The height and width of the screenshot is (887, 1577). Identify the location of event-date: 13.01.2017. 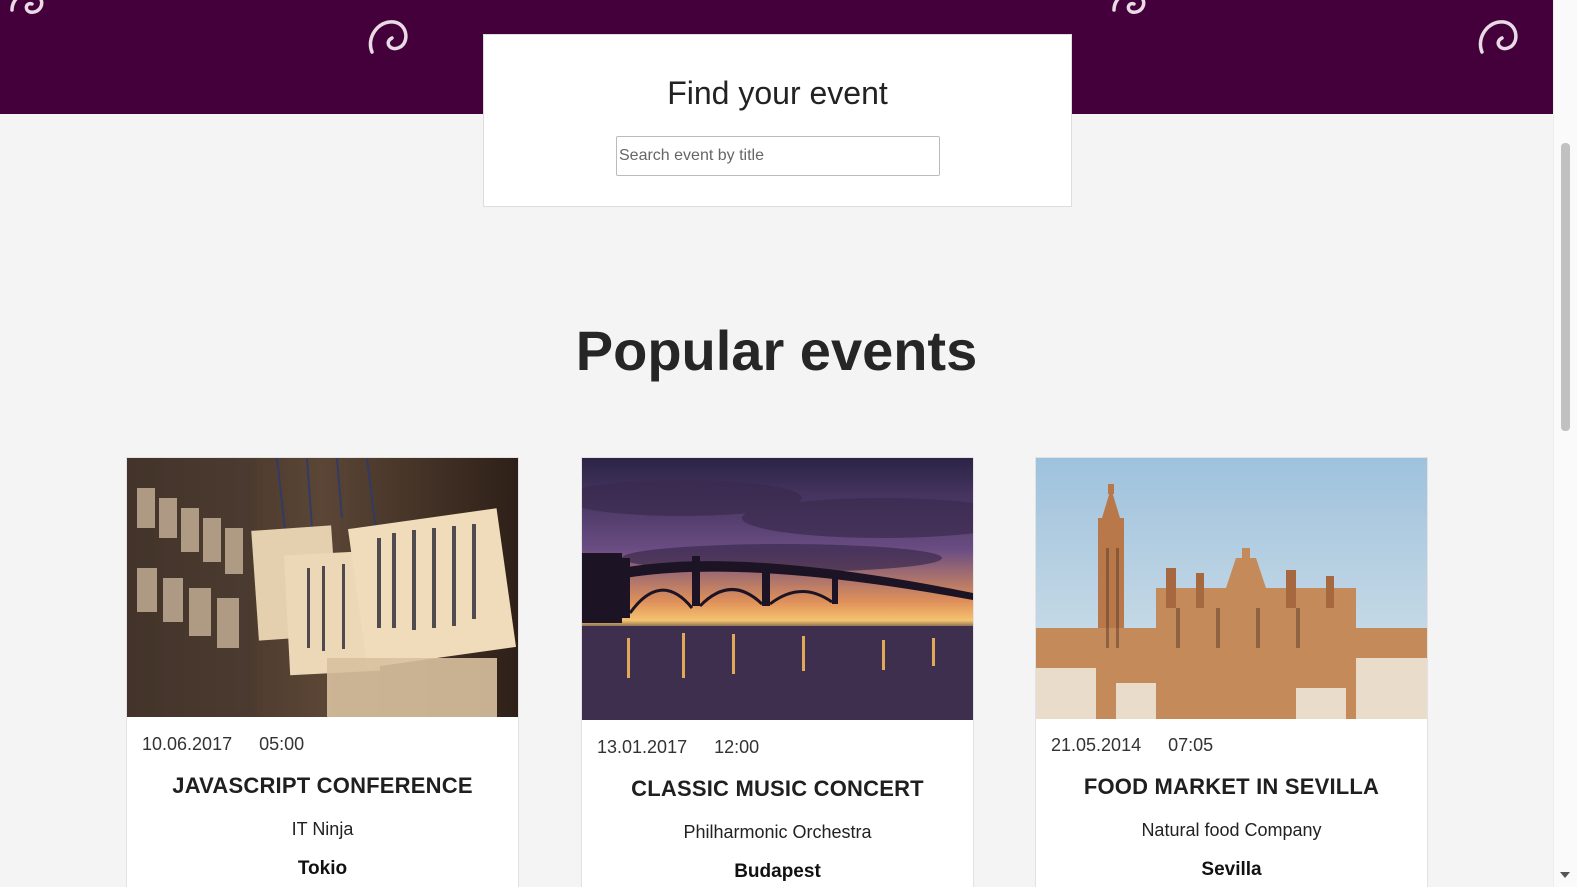
(642, 747).